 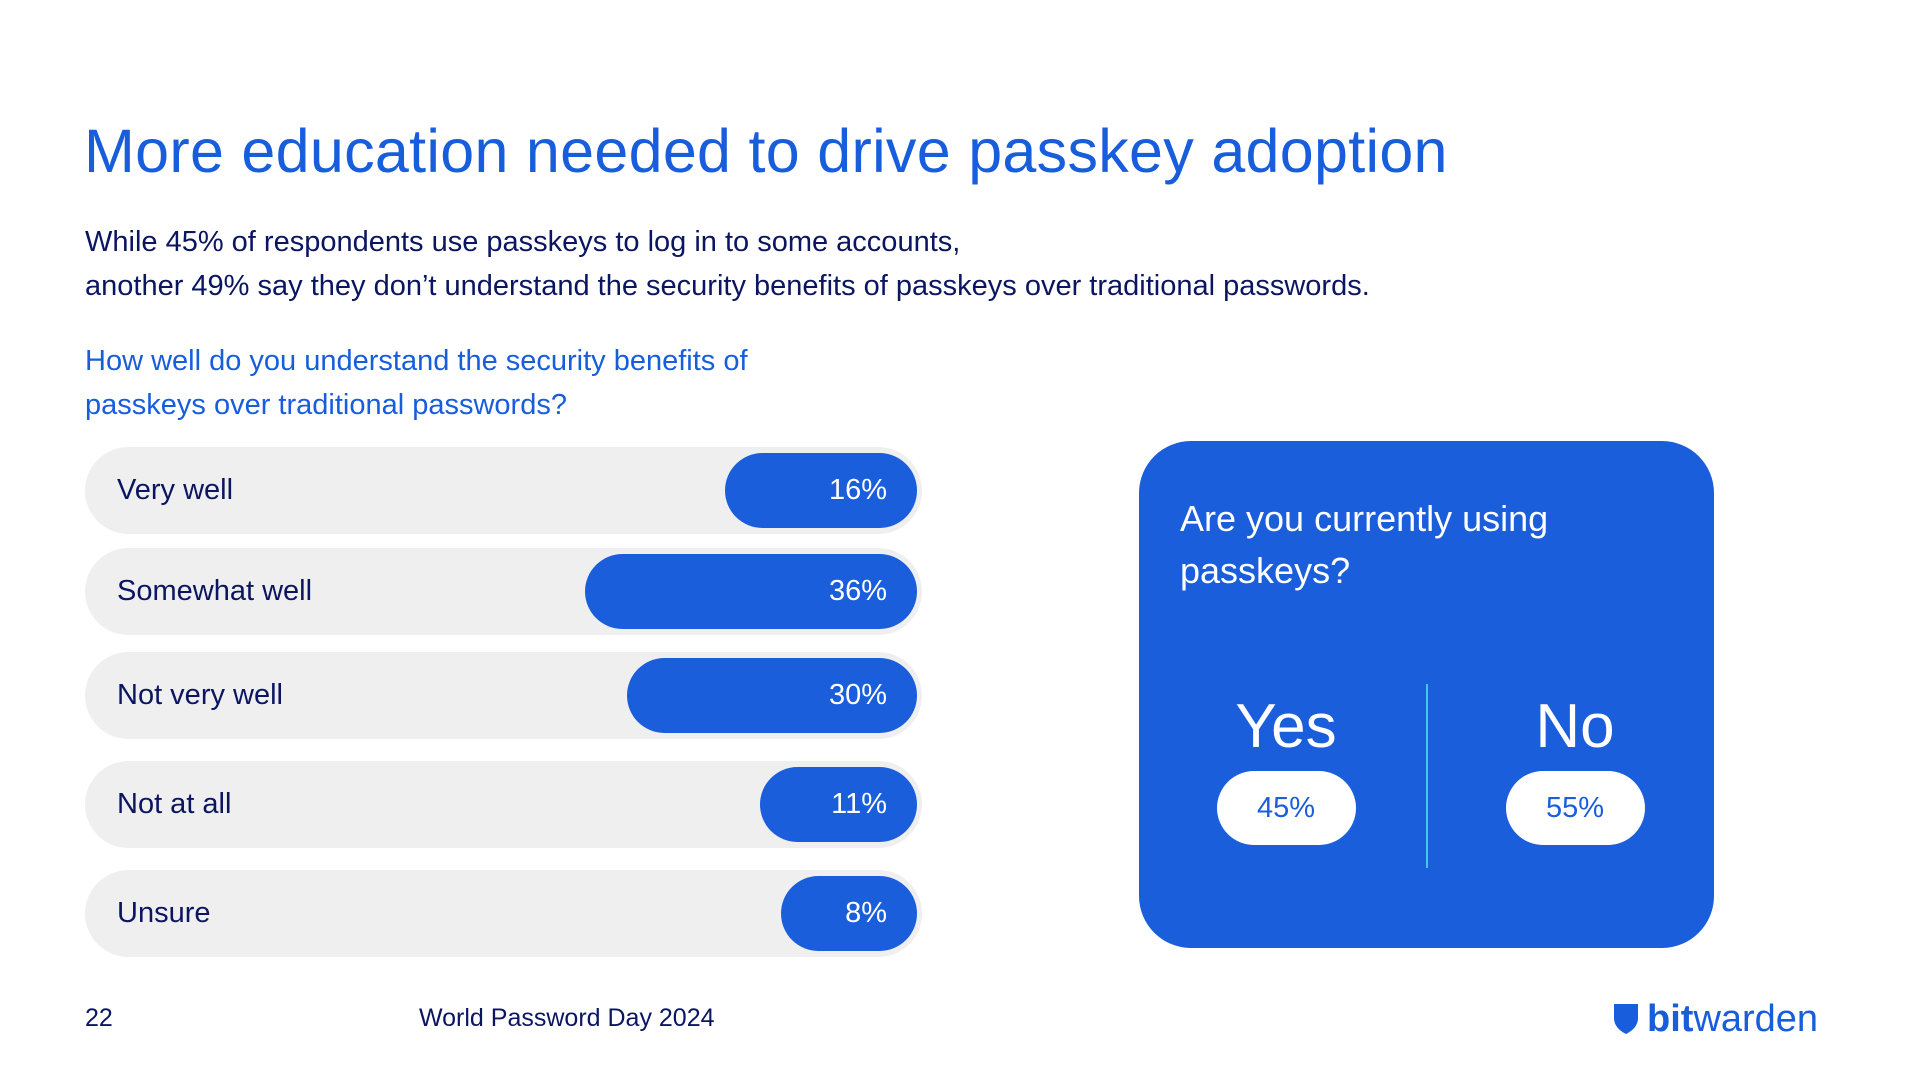 I want to click on passkey-usage-question-line-2: passkeys?, so click(x=1265, y=570).